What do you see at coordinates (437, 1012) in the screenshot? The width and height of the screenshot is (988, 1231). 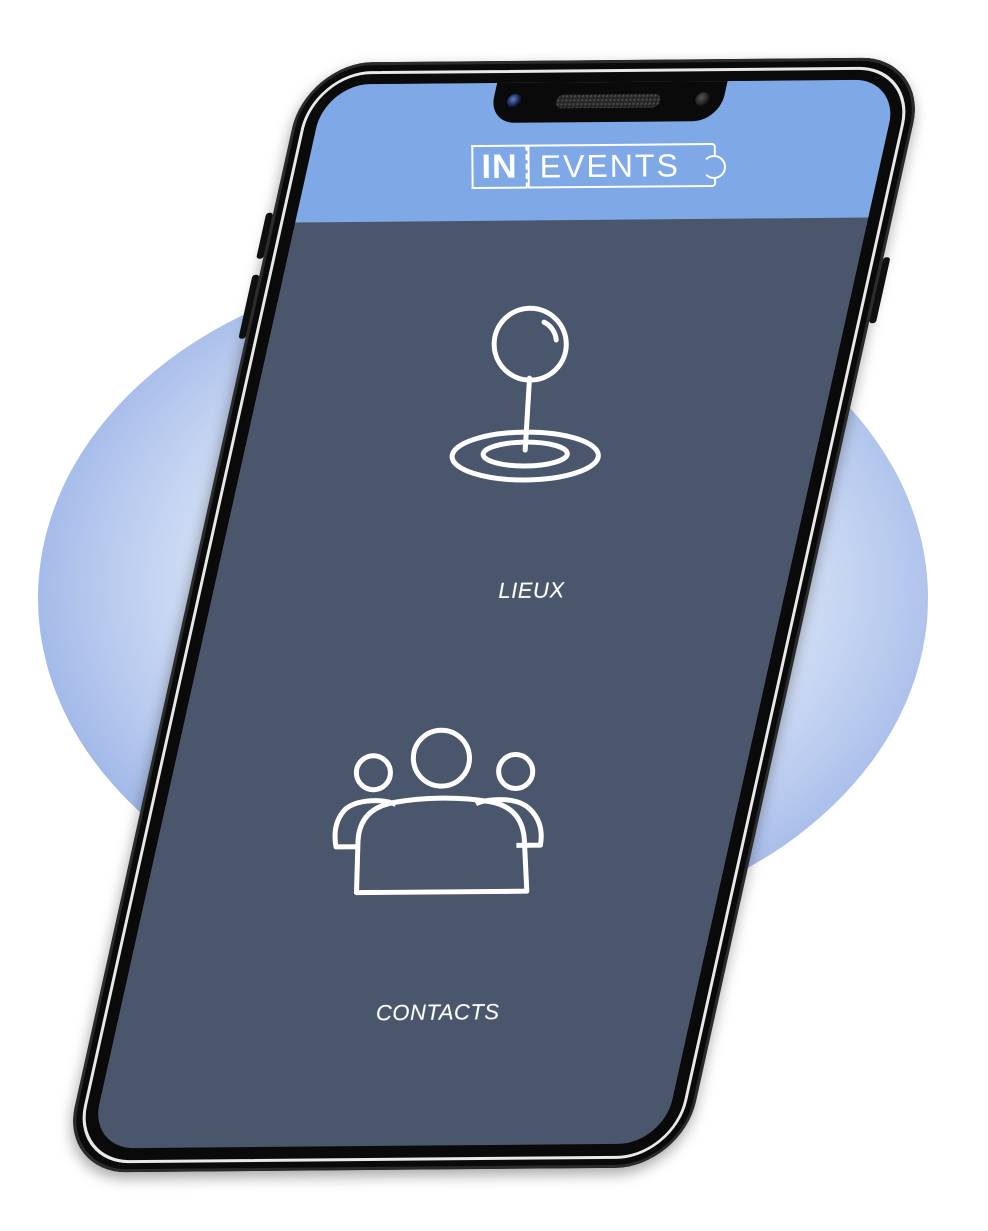 I see `menu-item-label: CONTACTS` at bounding box center [437, 1012].